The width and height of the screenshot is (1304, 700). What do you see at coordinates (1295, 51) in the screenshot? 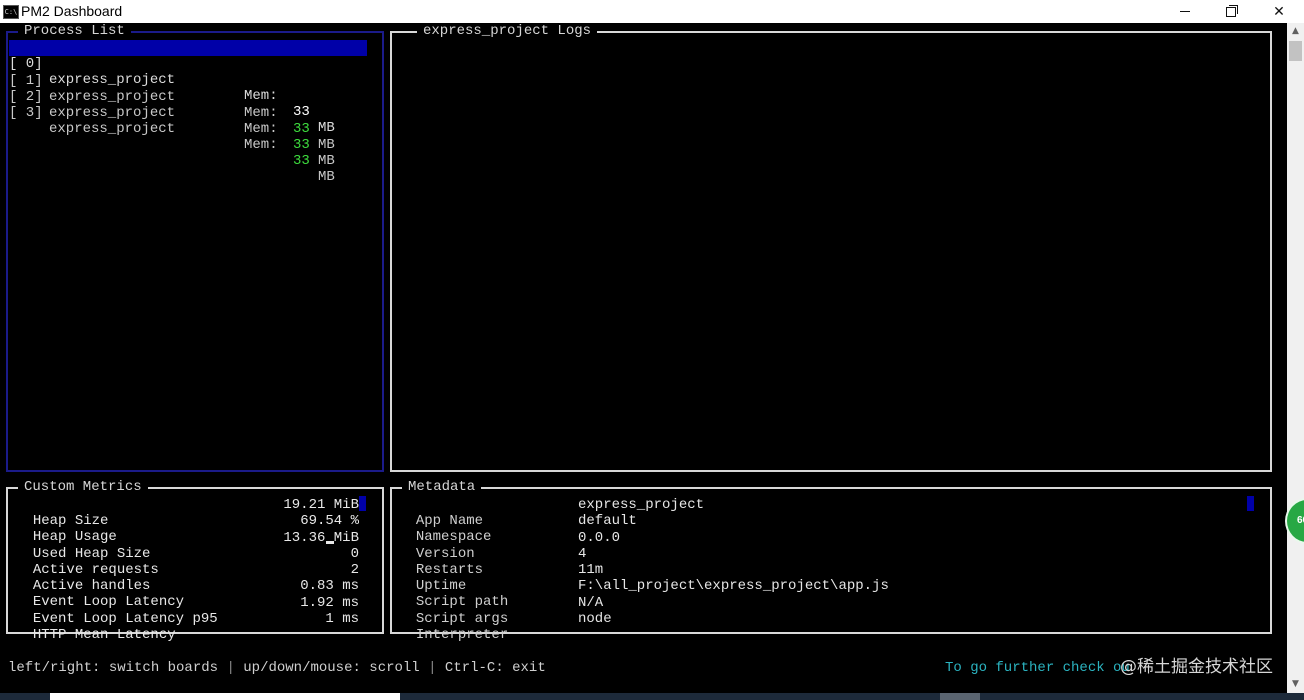
I see `scrollbar-thumb` at bounding box center [1295, 51].